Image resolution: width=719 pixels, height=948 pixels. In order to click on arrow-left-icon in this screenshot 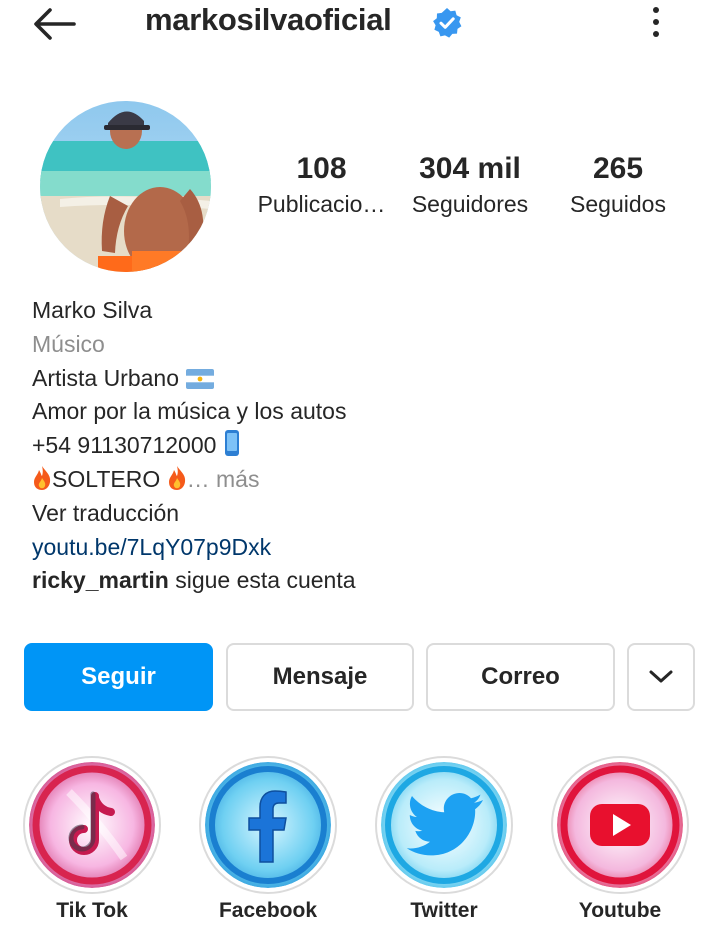, I will do `click(55, 24)`.